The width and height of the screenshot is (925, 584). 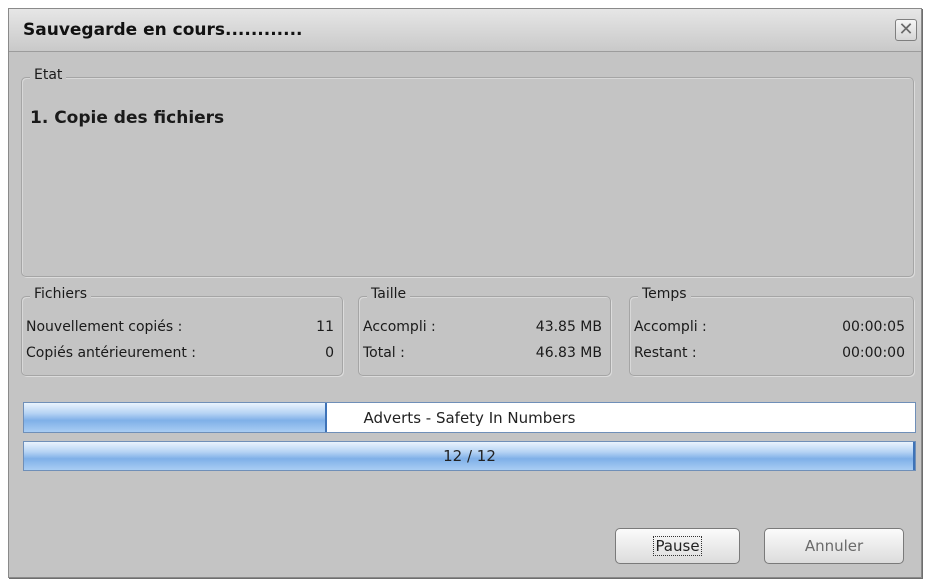 I want to click on current-file-label: Adverts - Safety In Numbers, so click(x=469, y=417).